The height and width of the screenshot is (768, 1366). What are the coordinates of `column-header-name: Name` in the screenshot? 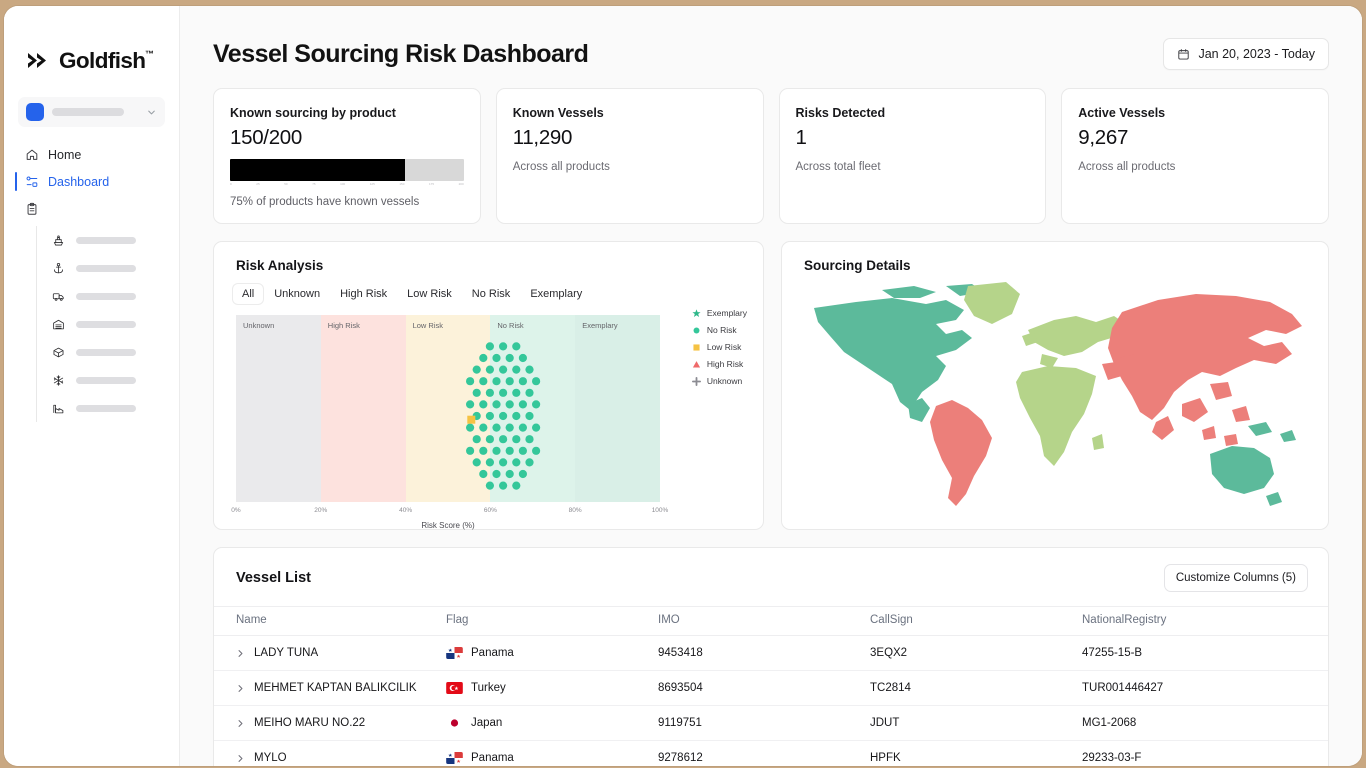 It's located at (330, 621).